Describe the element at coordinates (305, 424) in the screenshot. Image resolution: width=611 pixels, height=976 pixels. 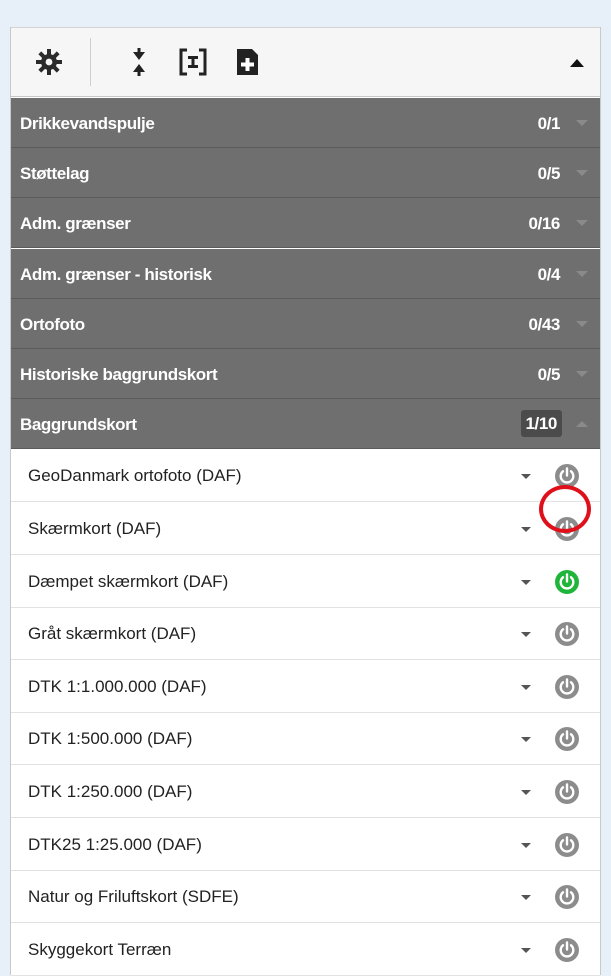
I see `group-header: Baggrundskort 1/10` at that location.